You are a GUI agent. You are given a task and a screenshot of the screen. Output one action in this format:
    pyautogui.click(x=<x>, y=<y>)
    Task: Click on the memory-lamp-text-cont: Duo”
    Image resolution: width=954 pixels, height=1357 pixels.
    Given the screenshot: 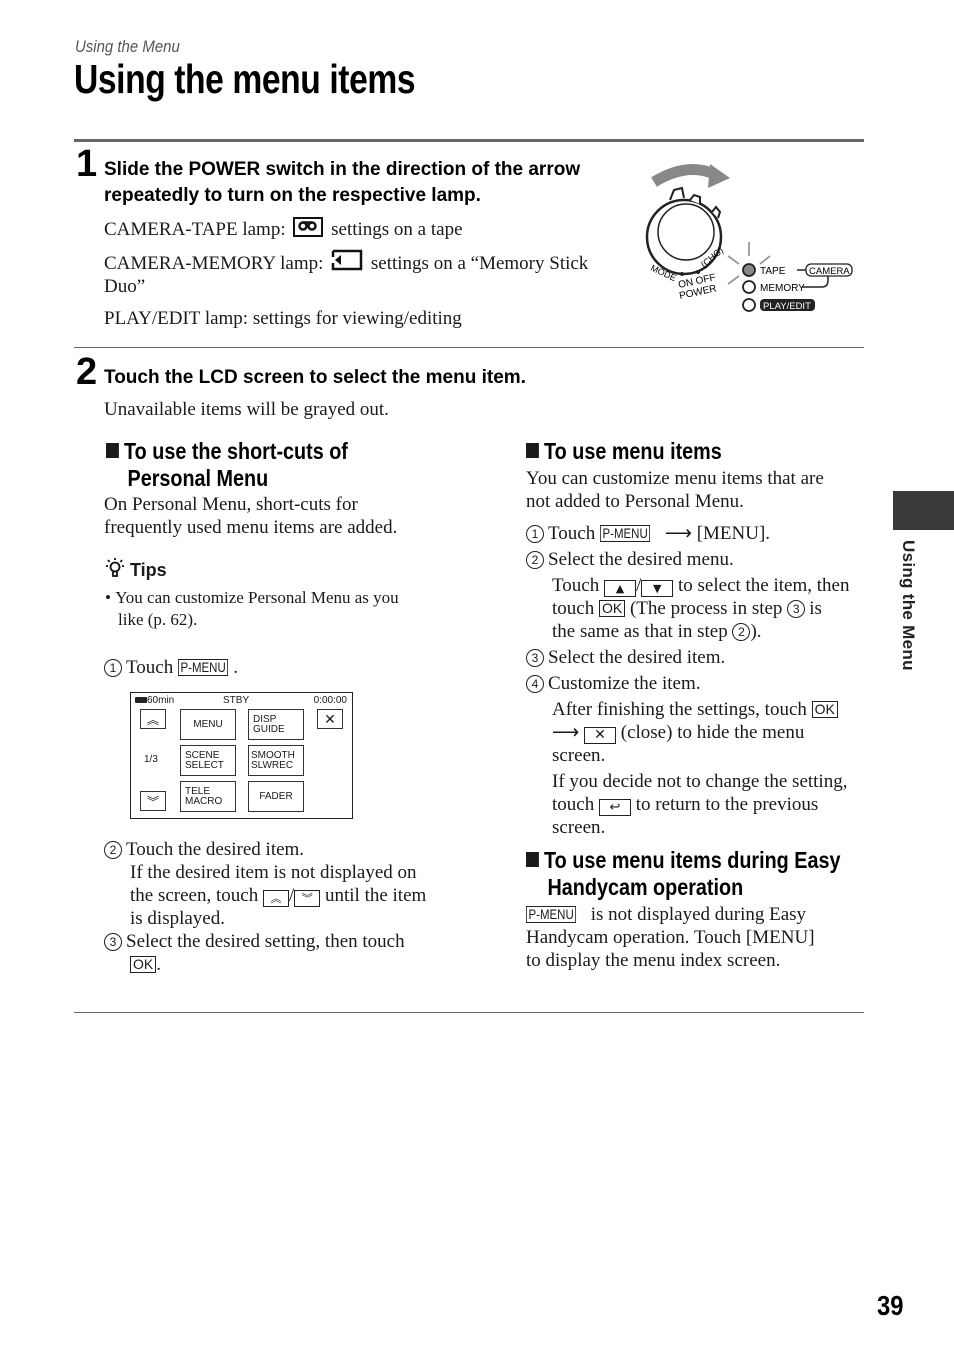 What is the action you would take?
    pyautogui.click(x=125, y=286)
    